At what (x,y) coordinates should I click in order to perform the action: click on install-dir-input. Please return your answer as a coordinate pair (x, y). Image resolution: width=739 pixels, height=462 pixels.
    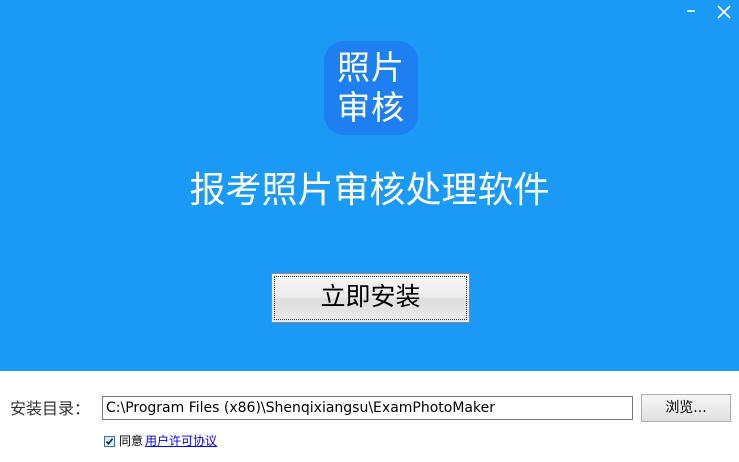
    Looking at the image, I should click on (367, 408).